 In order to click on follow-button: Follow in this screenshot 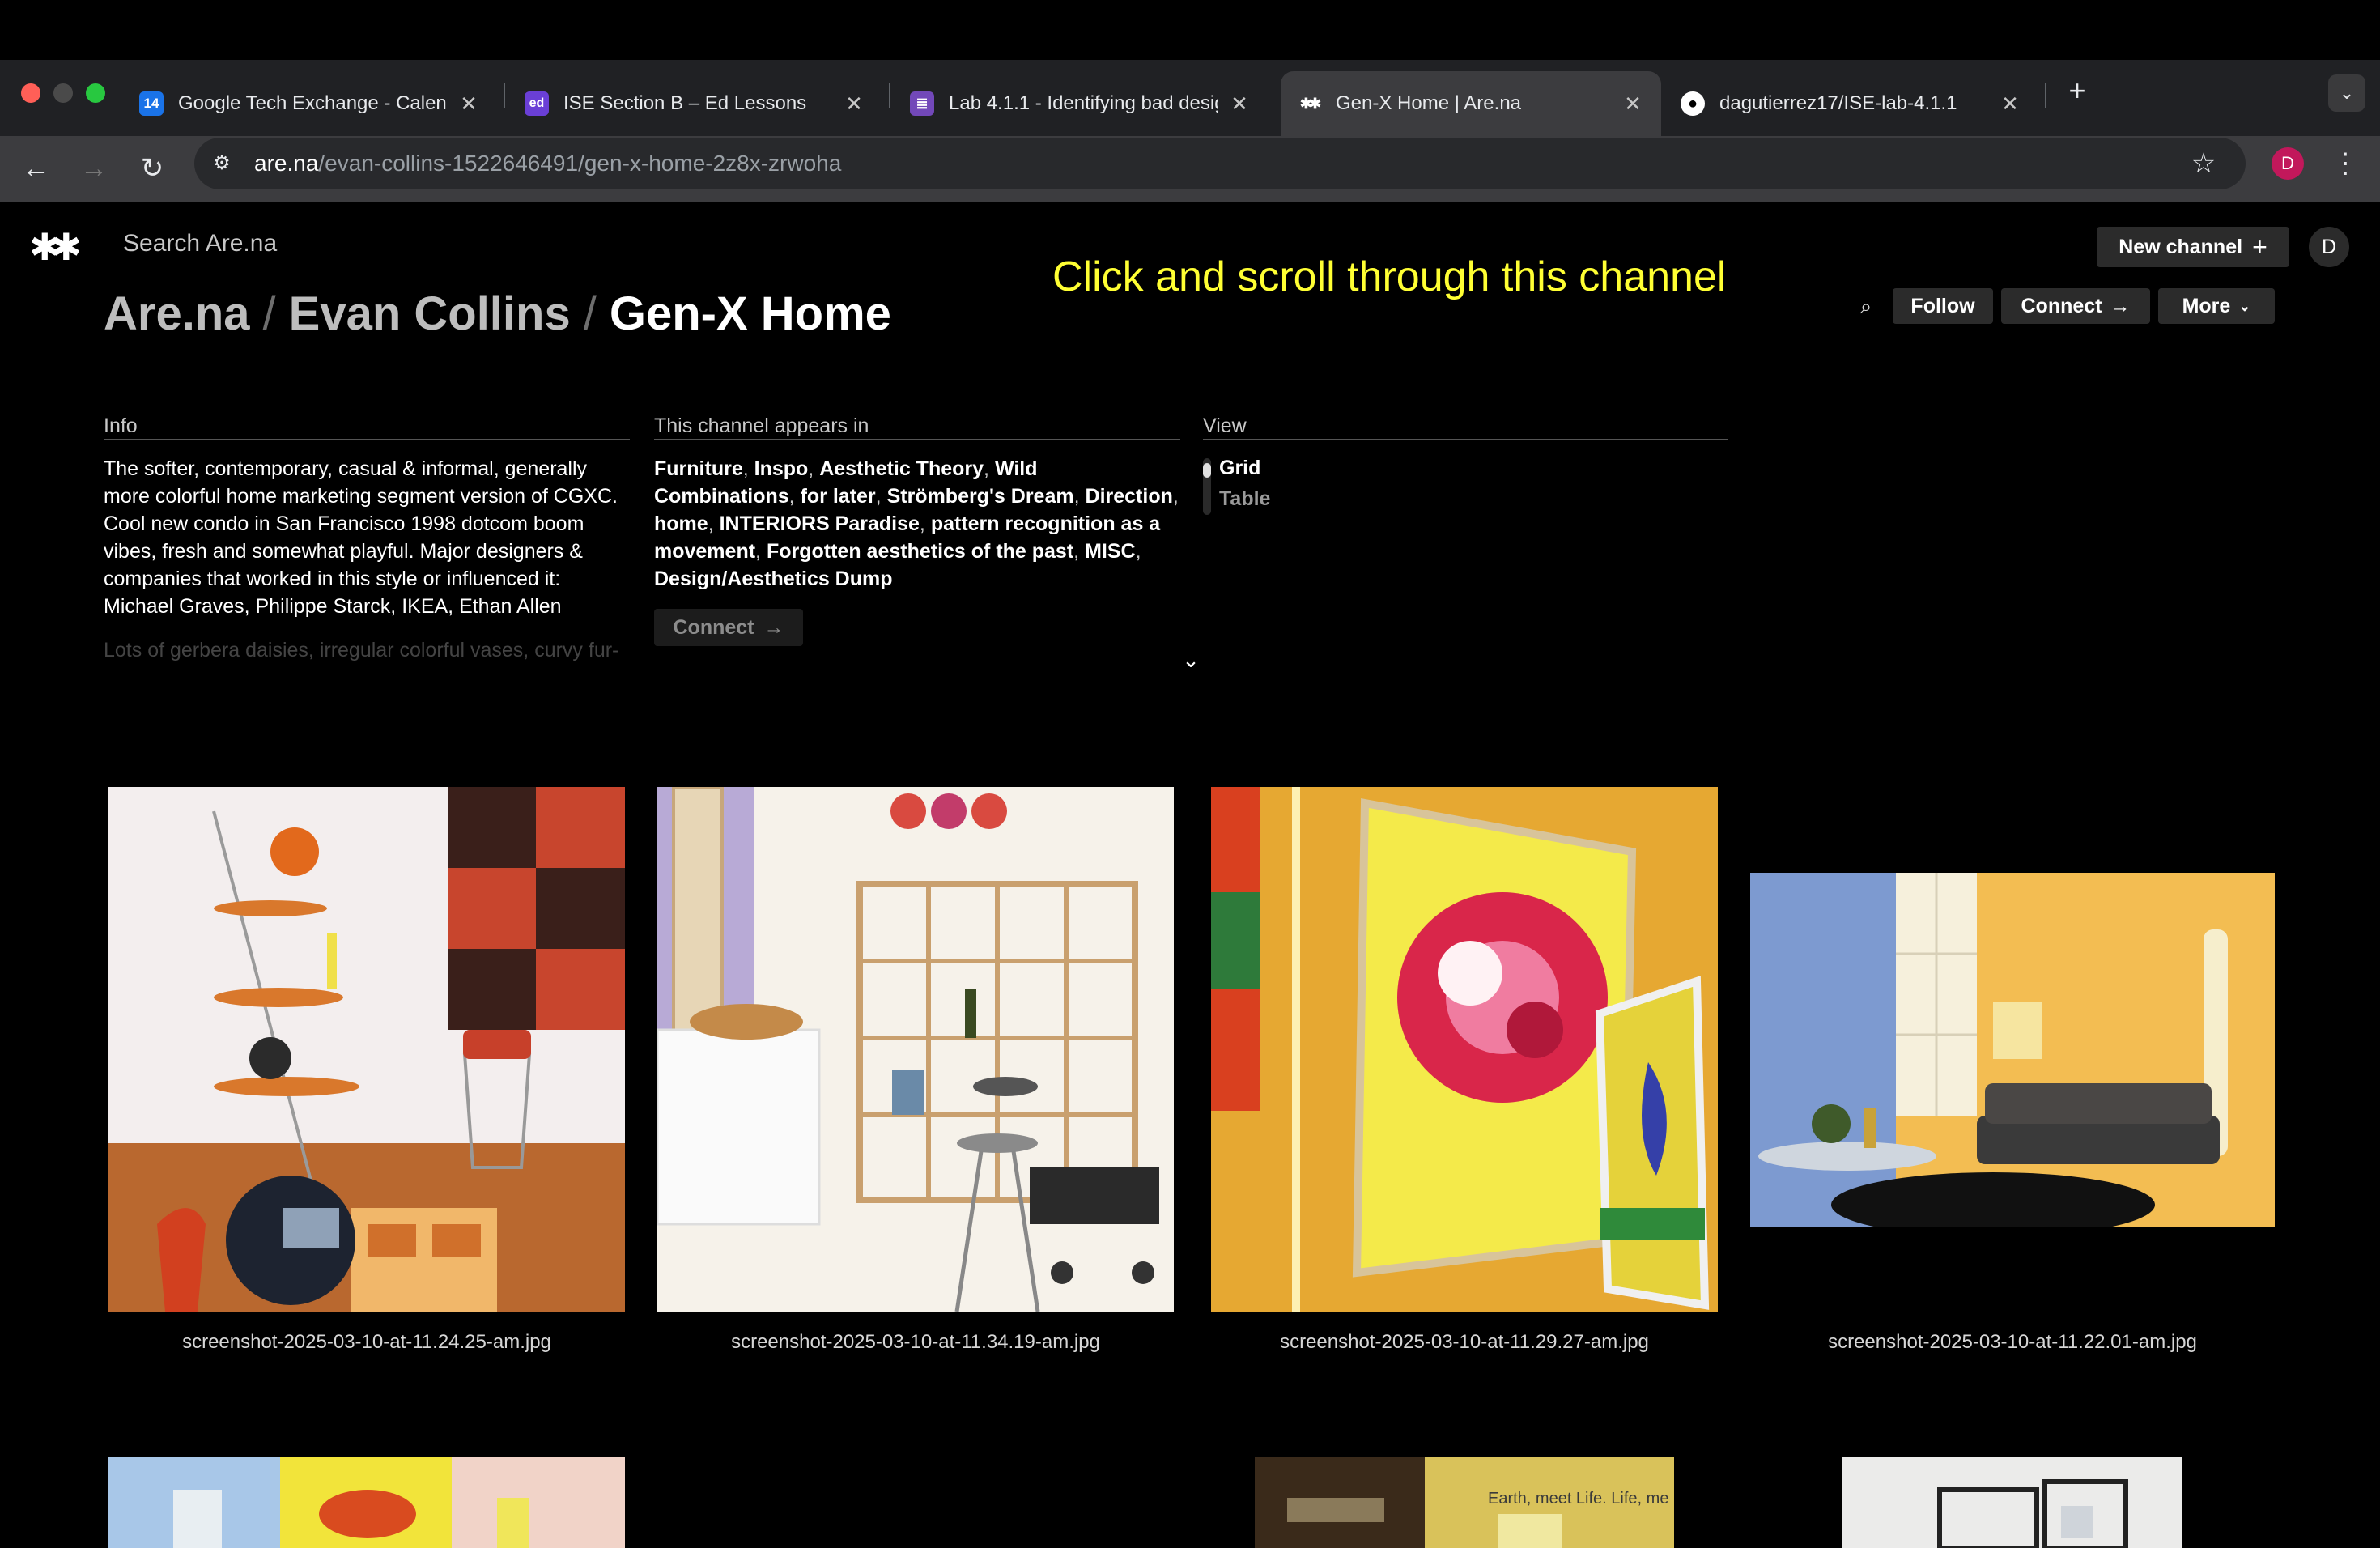, I will do `click(1943, 306)`.